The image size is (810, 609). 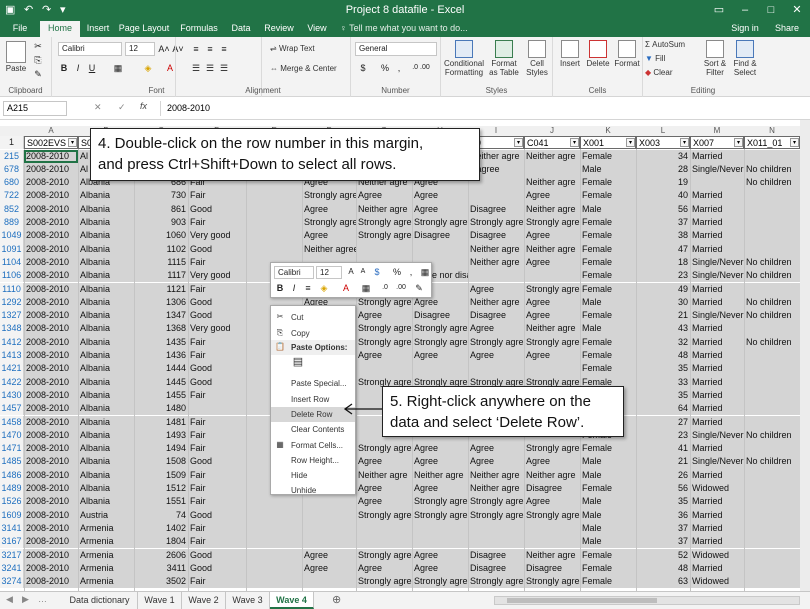 What do you see at coordinates (663, 475) in the screenshot?
I see `table-cell: 26` at bounding box center [663, 475].